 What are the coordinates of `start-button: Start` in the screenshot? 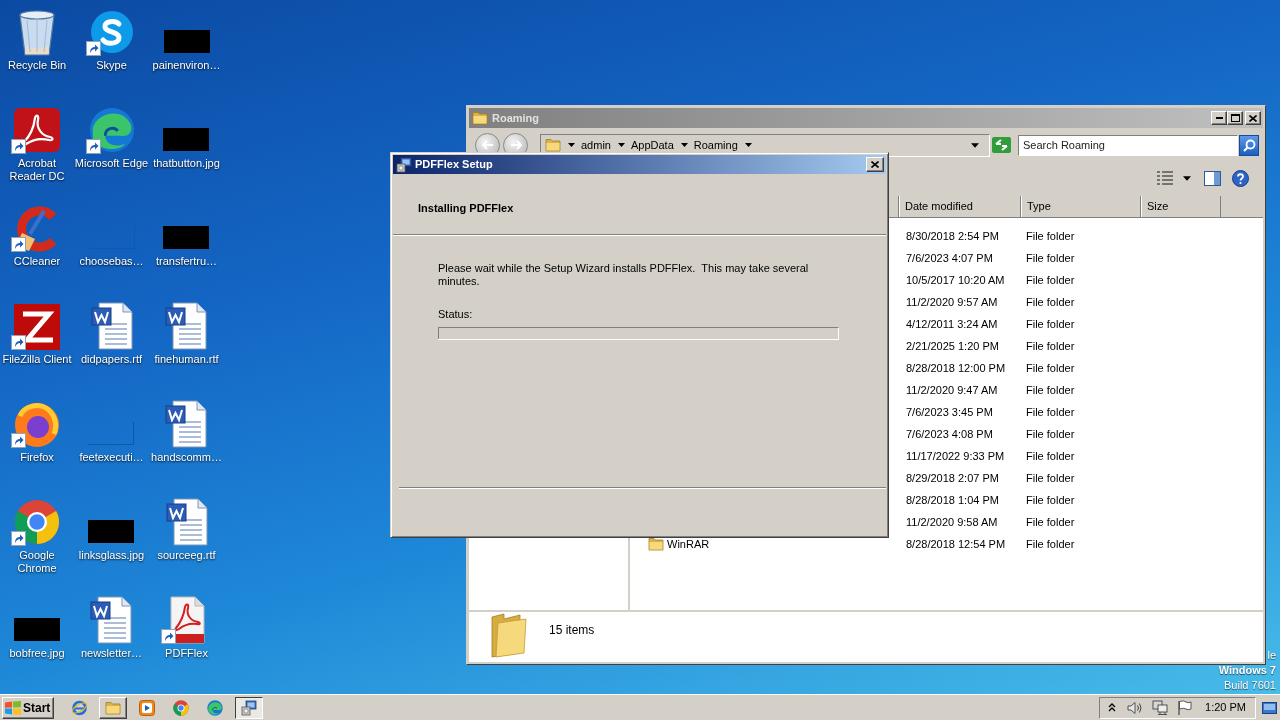 It's located at (28, 707).